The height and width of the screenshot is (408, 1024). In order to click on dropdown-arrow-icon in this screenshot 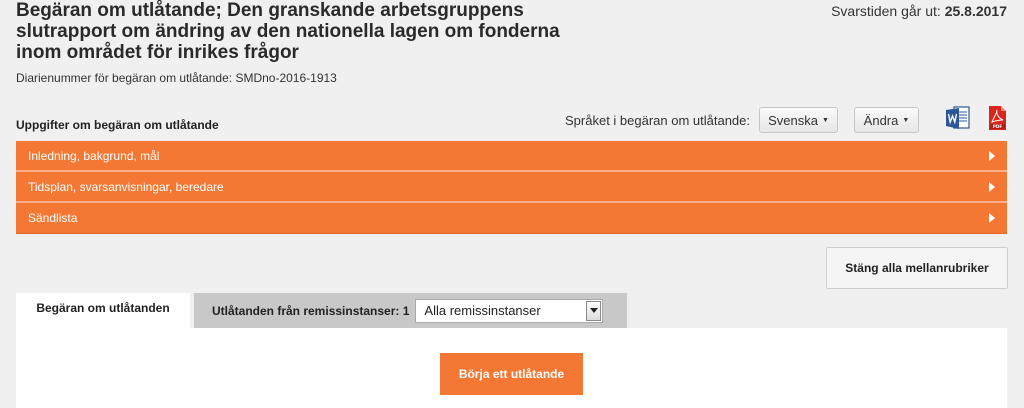, I will do `click(594, 310)`.